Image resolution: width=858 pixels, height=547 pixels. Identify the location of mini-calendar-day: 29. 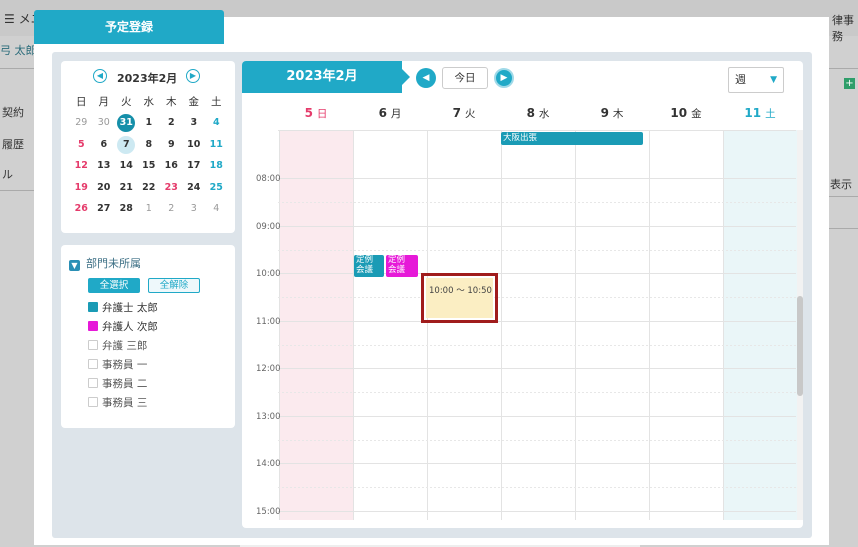
(81, 124).